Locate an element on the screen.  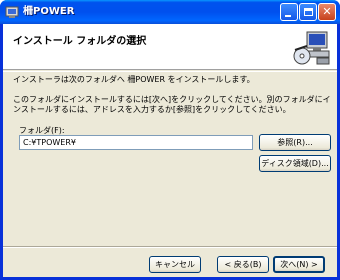
footer-divider-highlight is located at coordinates (170, 247).